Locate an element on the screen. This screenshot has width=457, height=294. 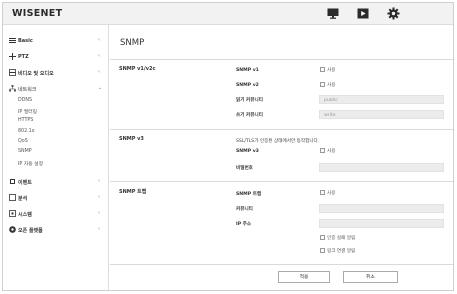
sidebar-subitem-ip-auto: IP 자동 설정 is located at coordinates (30, 163).